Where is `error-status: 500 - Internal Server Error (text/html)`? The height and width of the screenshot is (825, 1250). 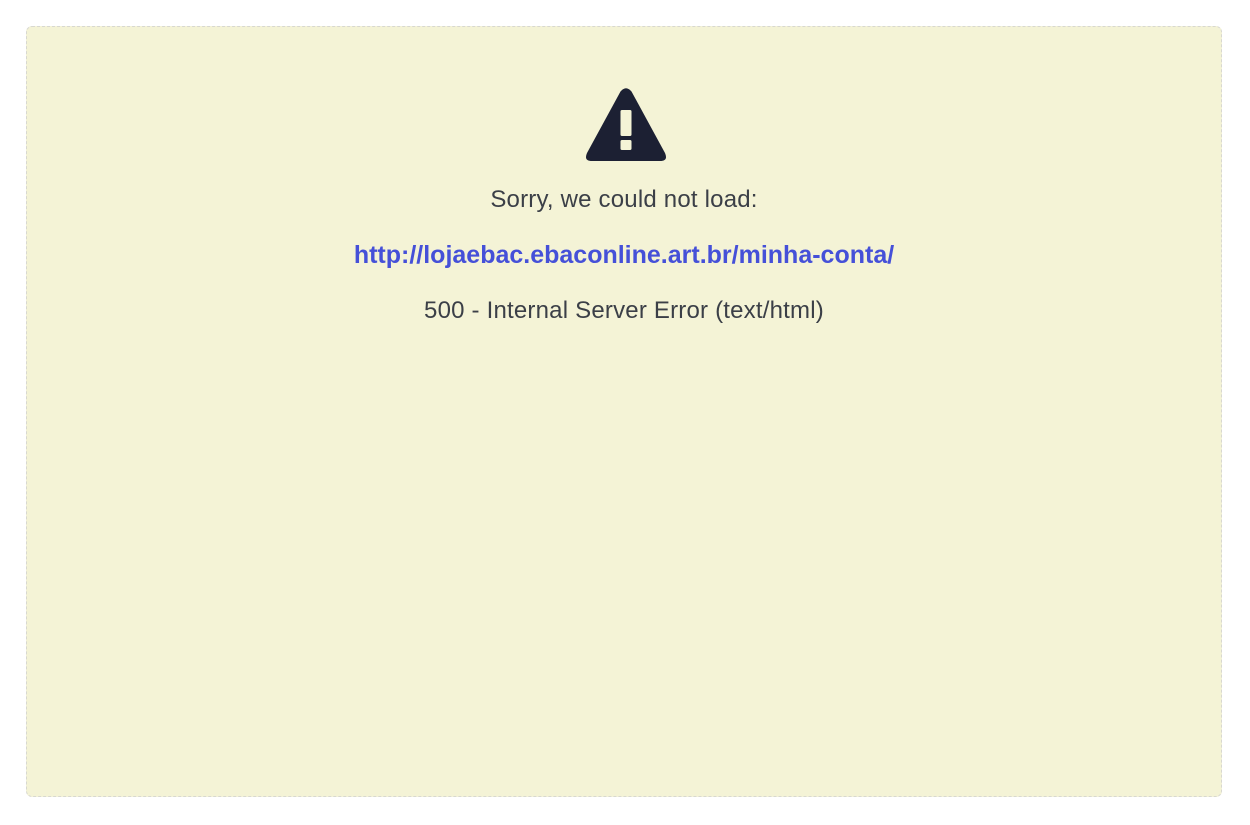
error-status: 500 - Internal Server Error (text/html) is located at coordinates (624, 310).